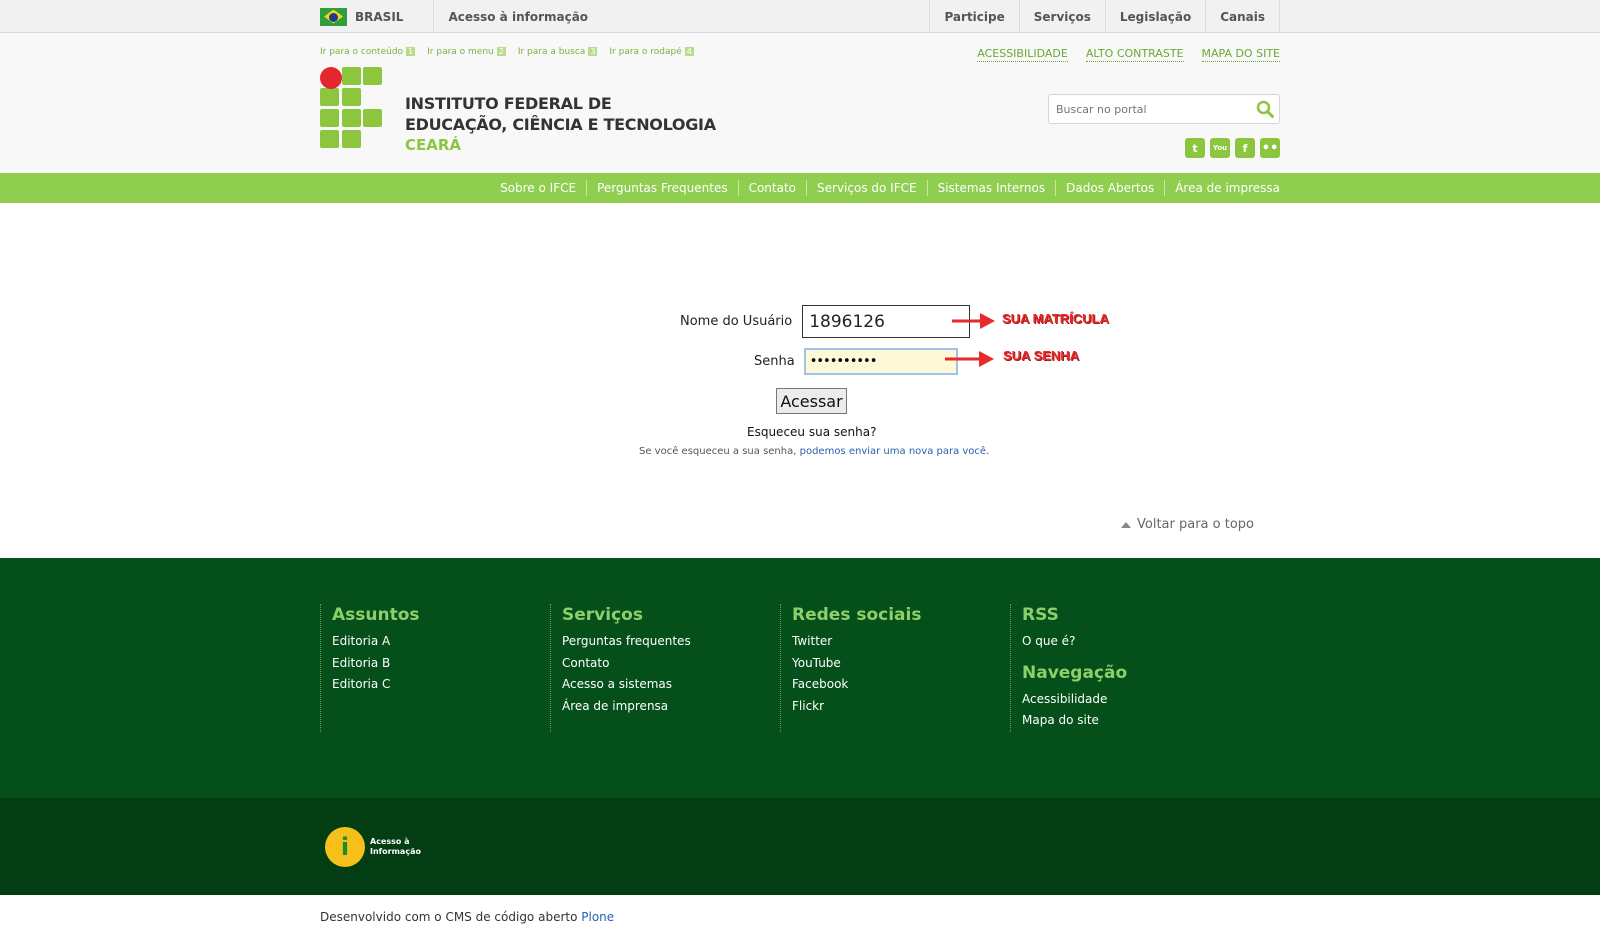 Image resolution: width=1600 pixels, height=945 pixels. Describe the element at coordinates (991, 188) in the screenshot. I see `nav-item-sistemas: Sistemas Internos` at that location.